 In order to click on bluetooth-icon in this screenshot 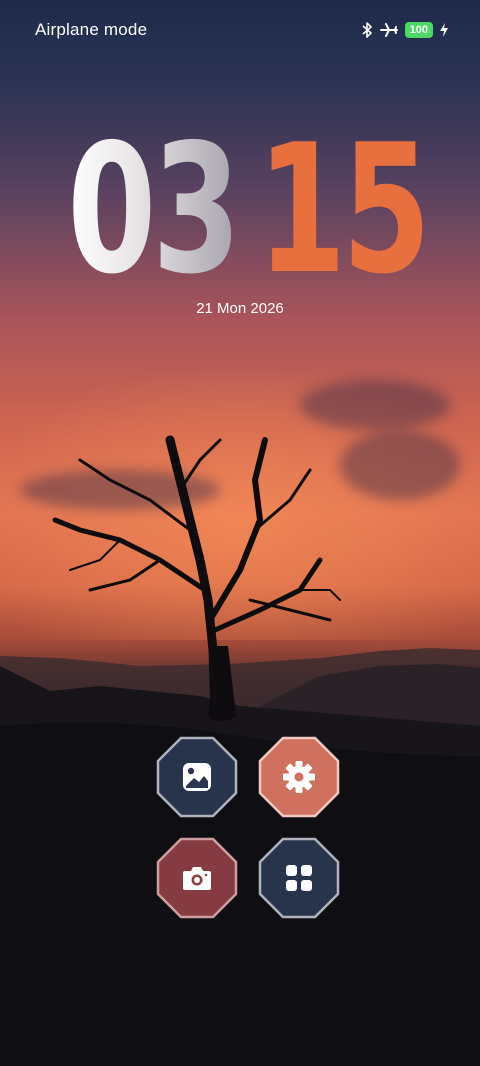, I will do `click(367, 30)`.